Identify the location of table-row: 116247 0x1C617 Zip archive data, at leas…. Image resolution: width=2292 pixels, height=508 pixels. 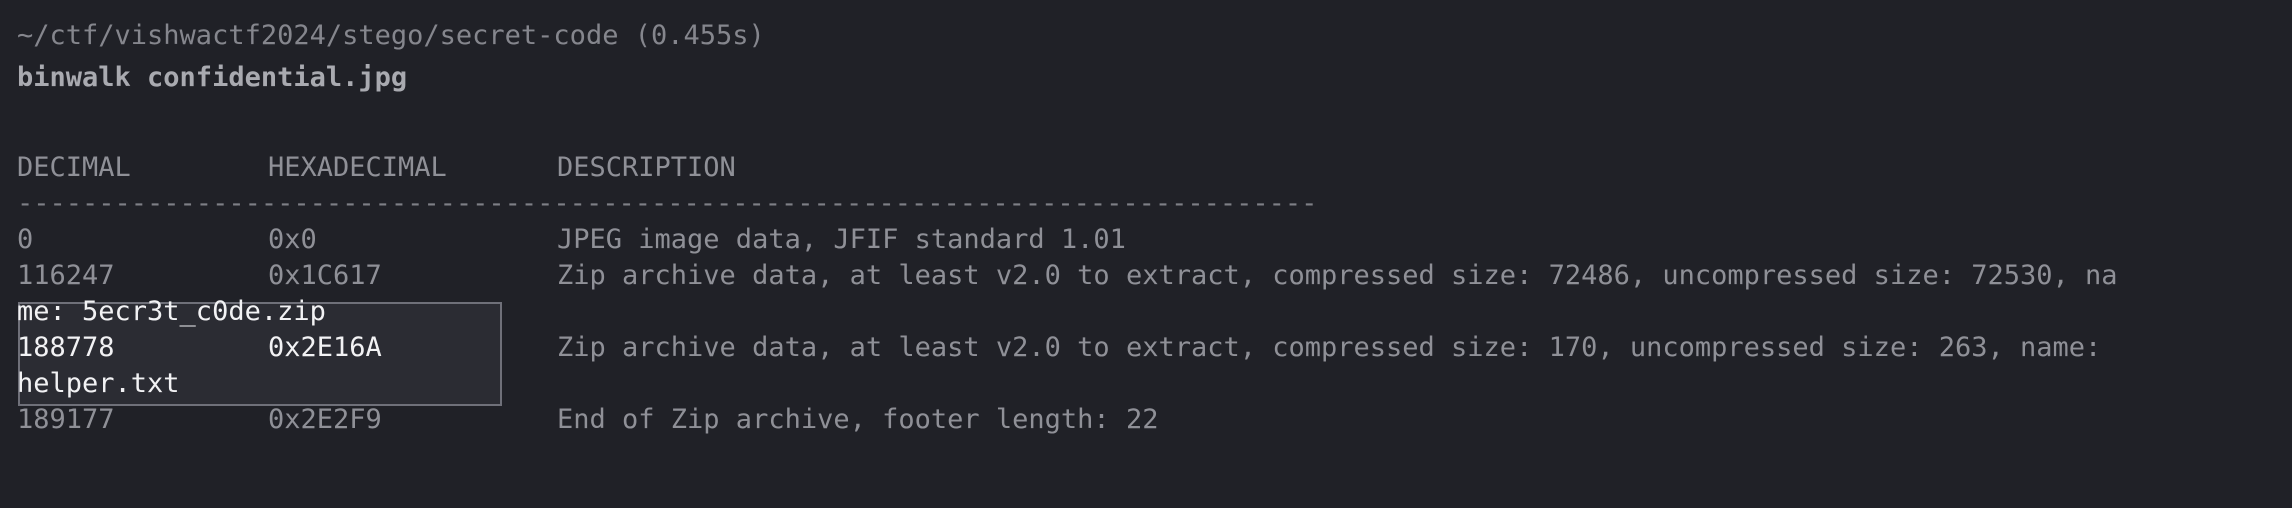
(1154, 276).